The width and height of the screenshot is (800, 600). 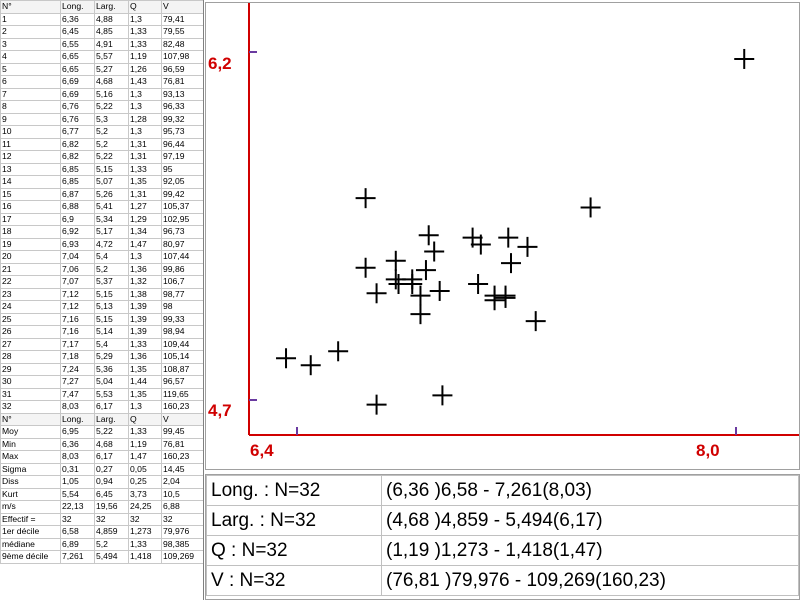 I want to click on grid-cell: 5,34, so click(x=111, y=219).